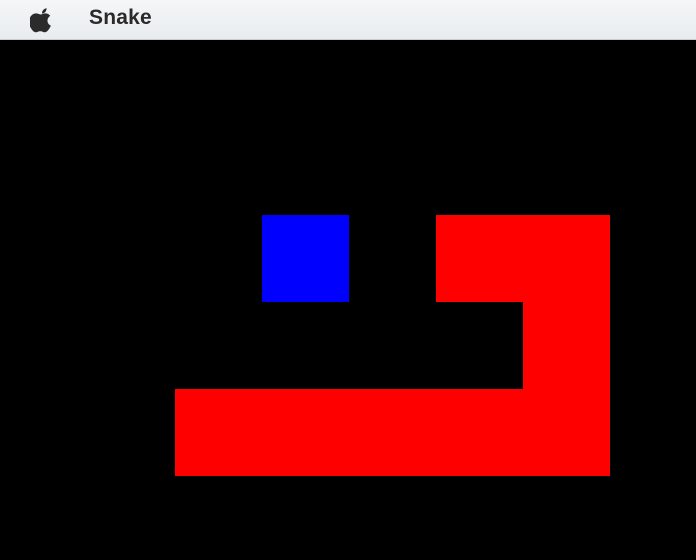 Image resolution: width=696 pixels, height=560 pixels. What do you see at coordinates (42, 20) in the screenshot?
I see `apple-logo-icon` at bounding box center [42, 20].